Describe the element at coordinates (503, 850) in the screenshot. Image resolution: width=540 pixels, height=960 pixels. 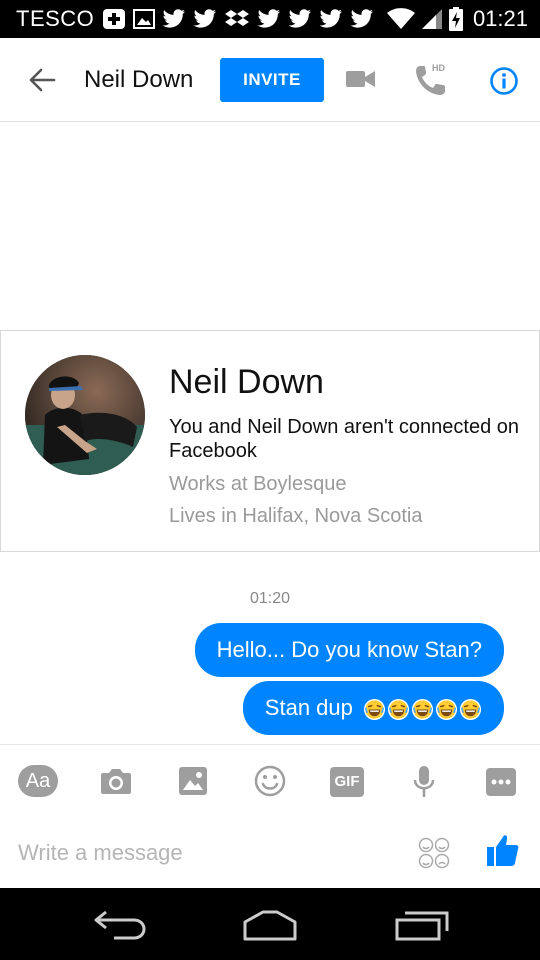
I see `like-thumbs-up-icon` at that location.